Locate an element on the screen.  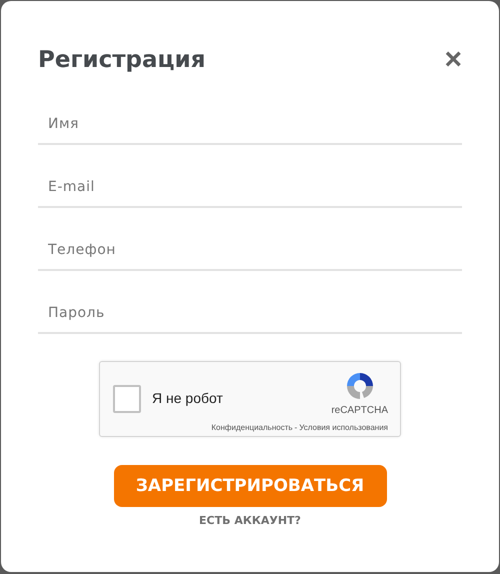
checkbox is located at coordinates (127, 399).